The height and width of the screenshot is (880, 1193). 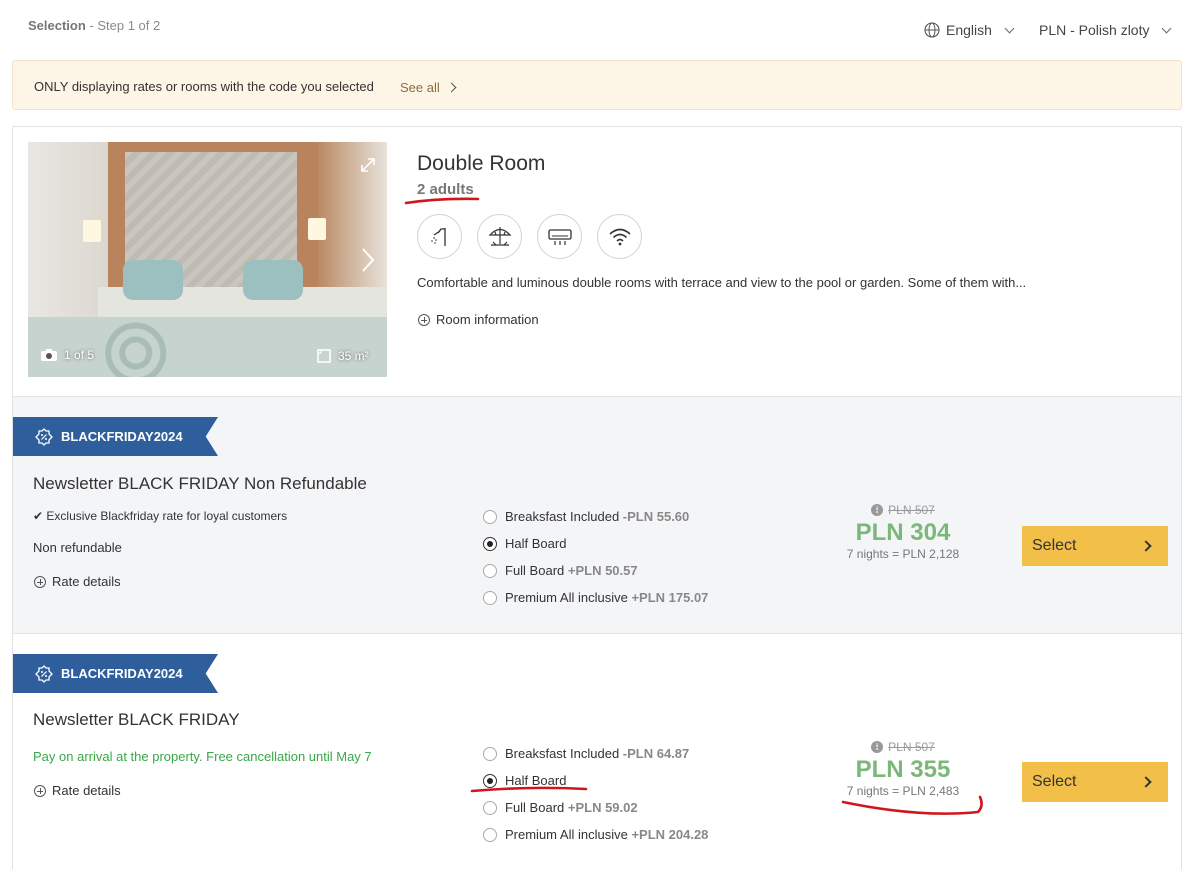 I want to click on rate-name: Newsletter BLACK FRIDAY Non Refundable, so click(x=200, y=483).